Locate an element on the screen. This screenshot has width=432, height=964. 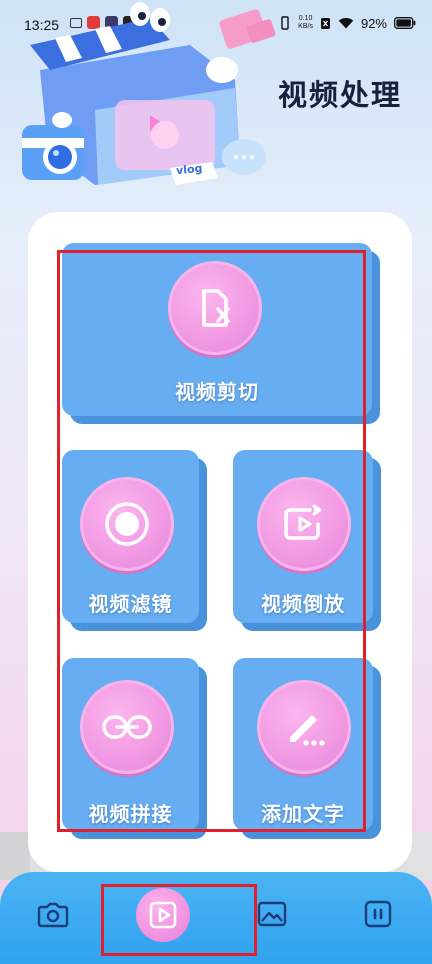
nav-image-button is located at coordinates (272, 914).